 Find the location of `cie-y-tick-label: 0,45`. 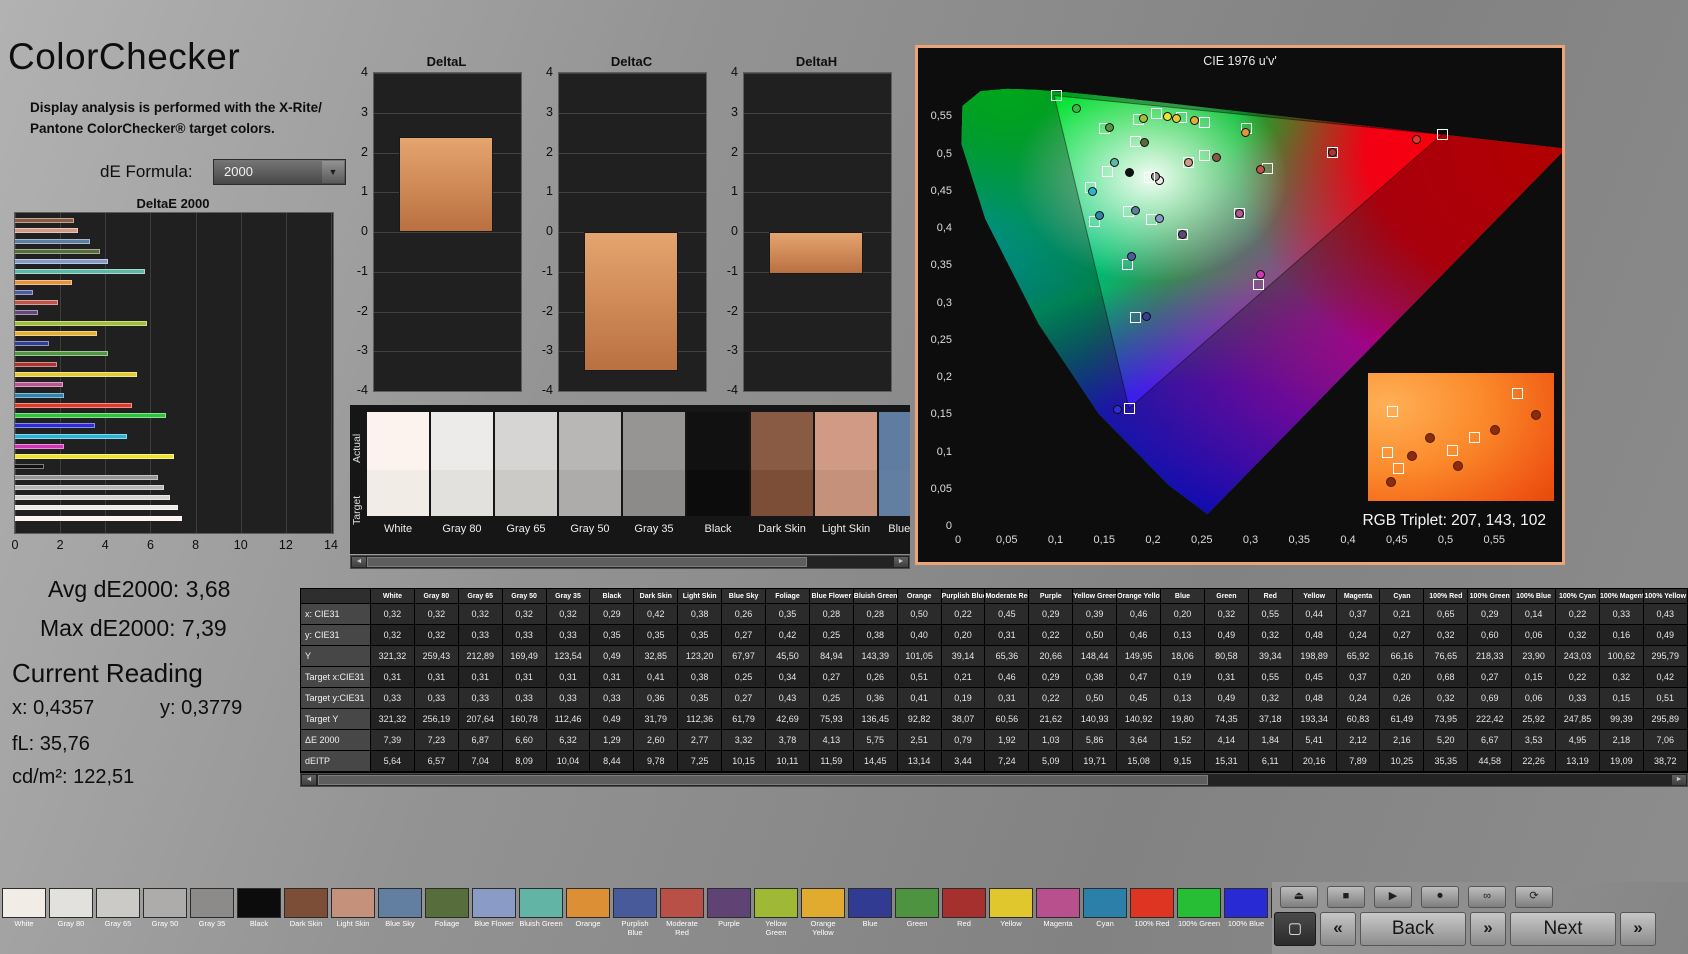

cie-y-tick-label: 0,45 is located at coordinates (941, 190).